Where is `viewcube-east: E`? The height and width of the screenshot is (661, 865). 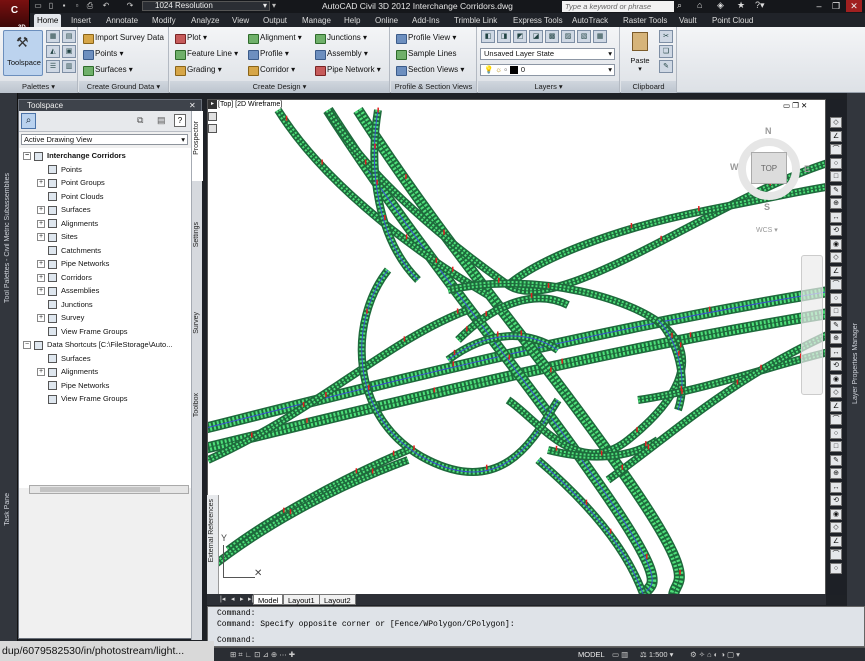 viewcube-east: E is located at coordinates (807, 169).